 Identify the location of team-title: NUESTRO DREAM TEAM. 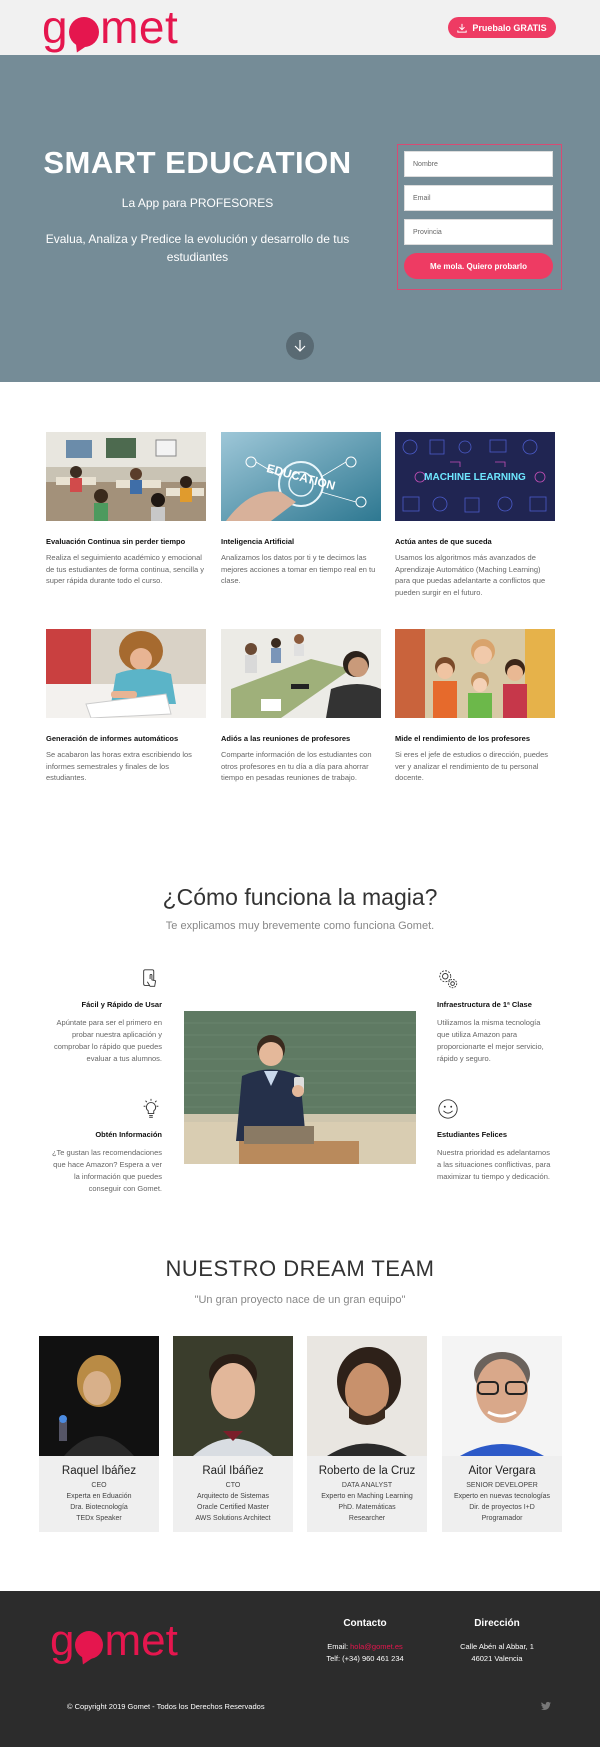
(300, 1268).